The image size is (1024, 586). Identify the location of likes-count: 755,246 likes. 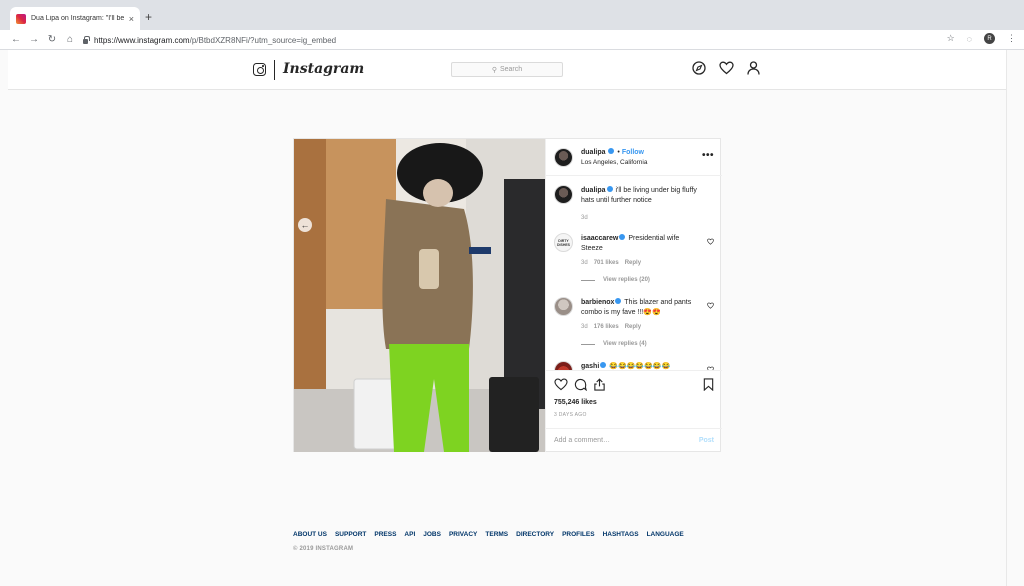
(575, 402).